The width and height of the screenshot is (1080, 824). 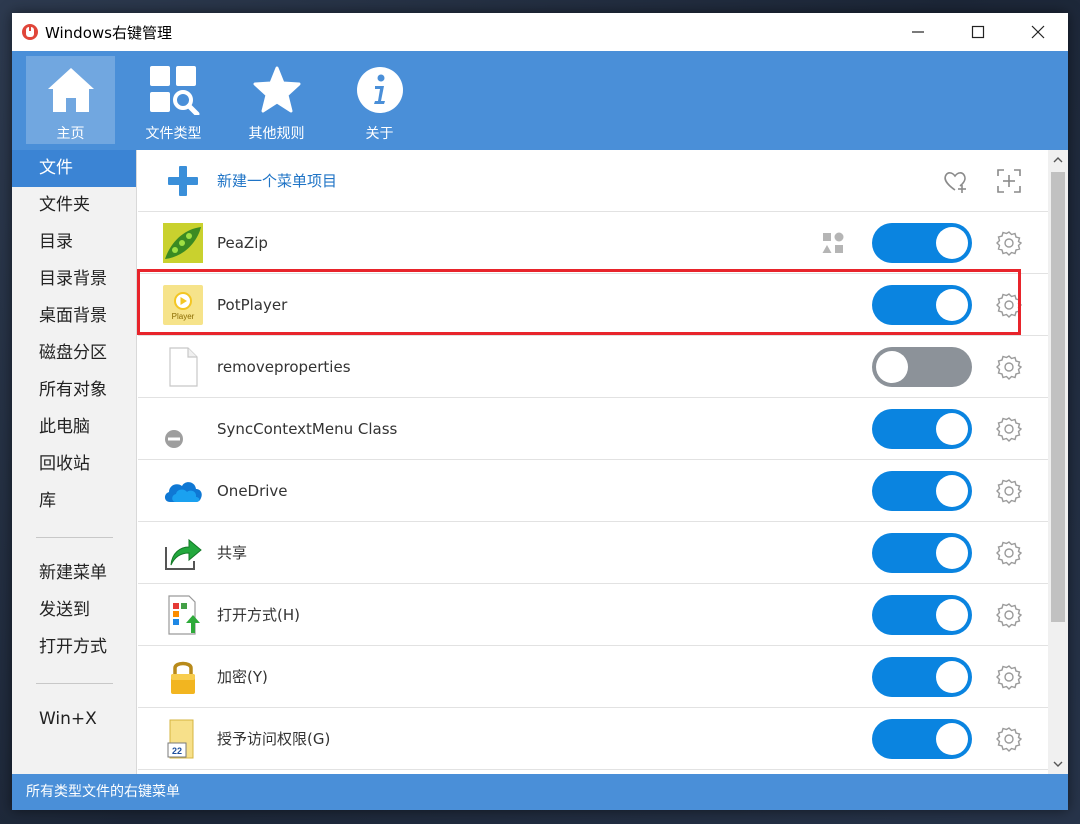 I want to click on title-bar: Windows右键管理, so click(x=540, y=32).